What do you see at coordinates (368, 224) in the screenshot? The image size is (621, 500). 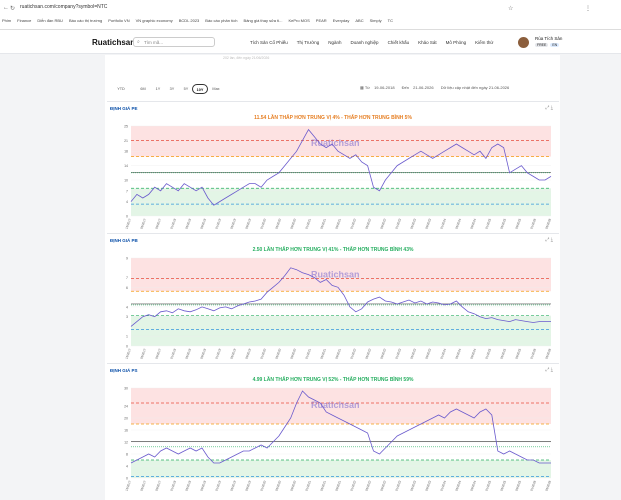 I see `x-tick-label: 05/2022` at bounding box center [368, 224].